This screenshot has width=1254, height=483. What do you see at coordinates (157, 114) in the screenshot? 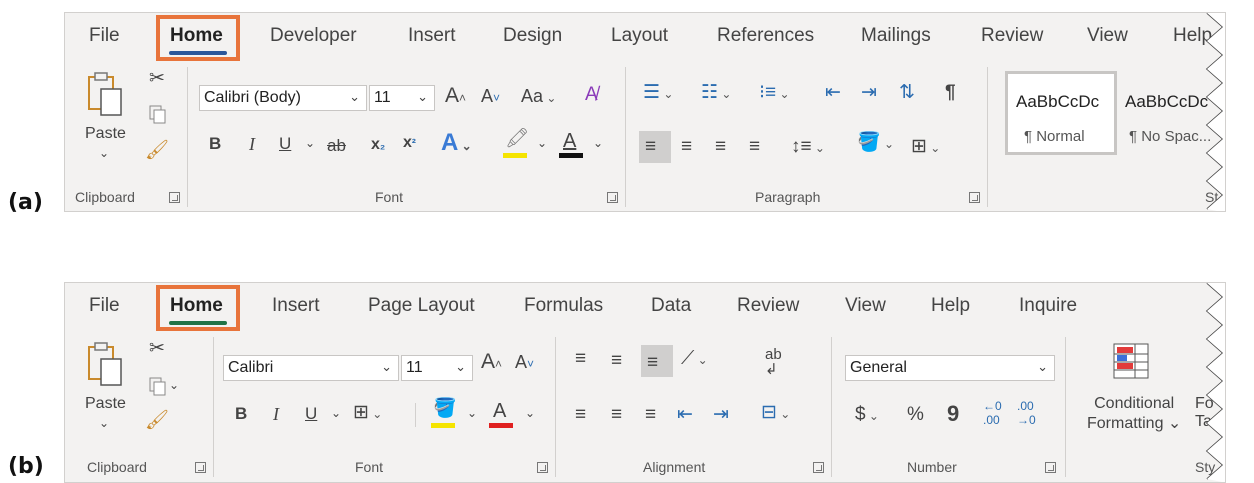
I see `copy-icon` at bounding box center [157, 114].